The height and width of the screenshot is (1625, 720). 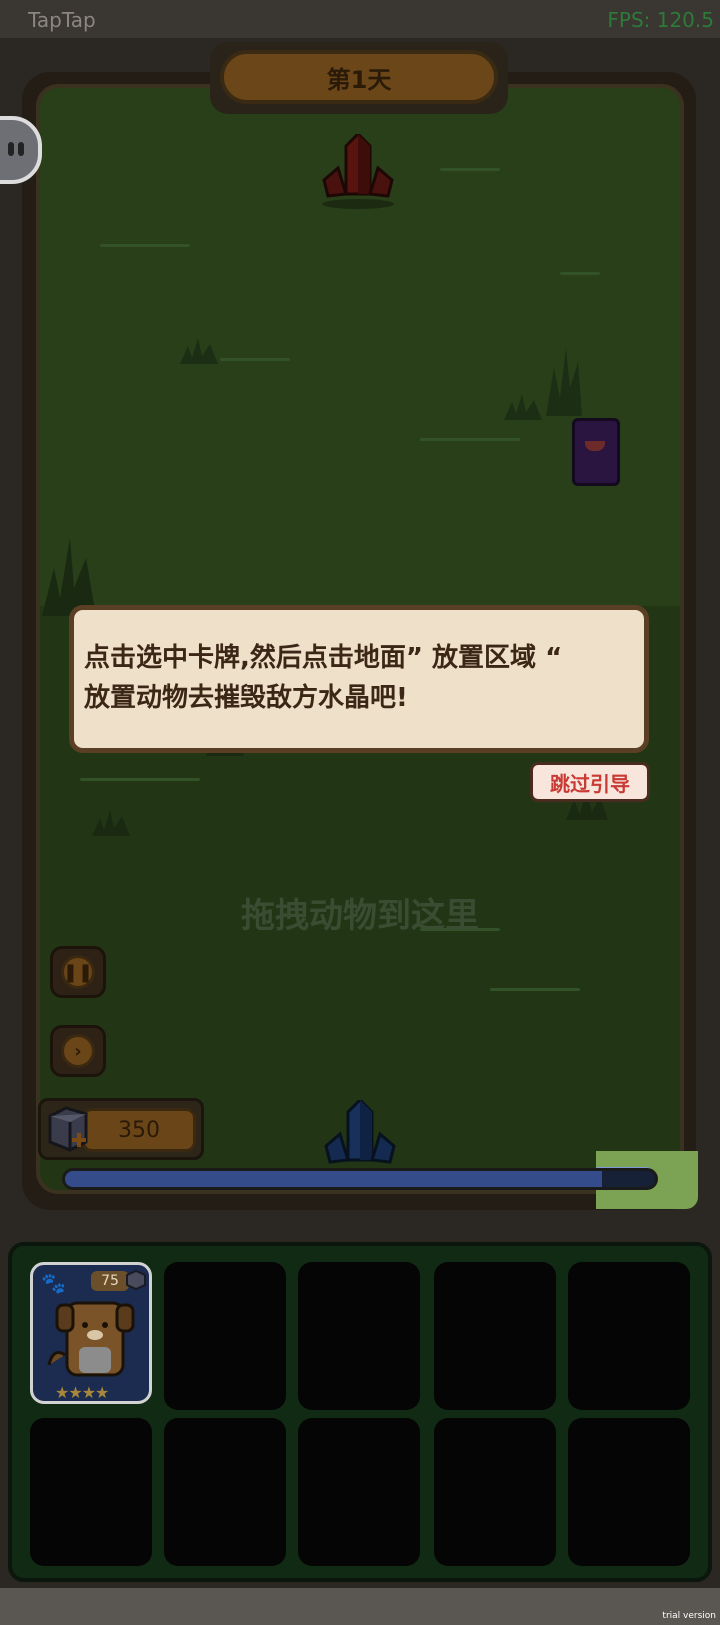 I want to click on card-stars: ★★★★, so click(x=82, y=1392).